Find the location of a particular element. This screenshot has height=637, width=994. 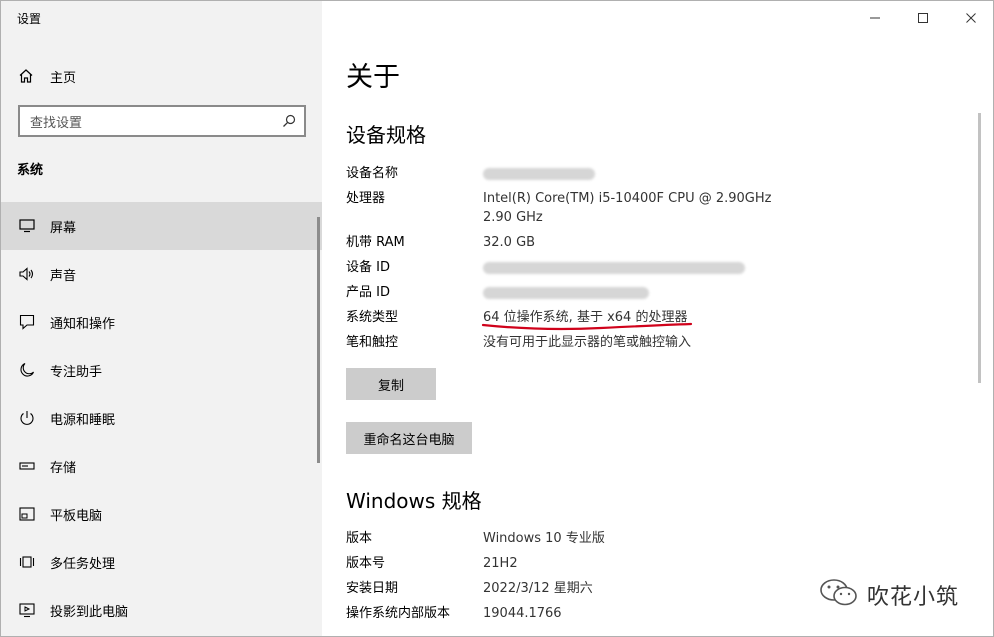

spec-key: 机带 RAM is located at coordinates (375, 242).